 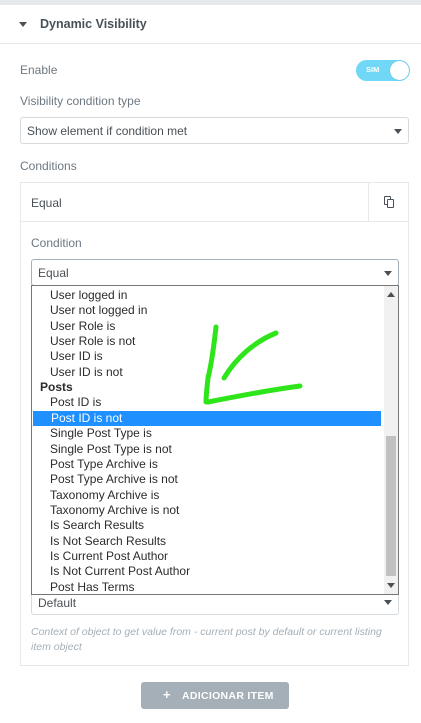 I want to click on conditions-label: Conditions, so click(x=48, y=166).